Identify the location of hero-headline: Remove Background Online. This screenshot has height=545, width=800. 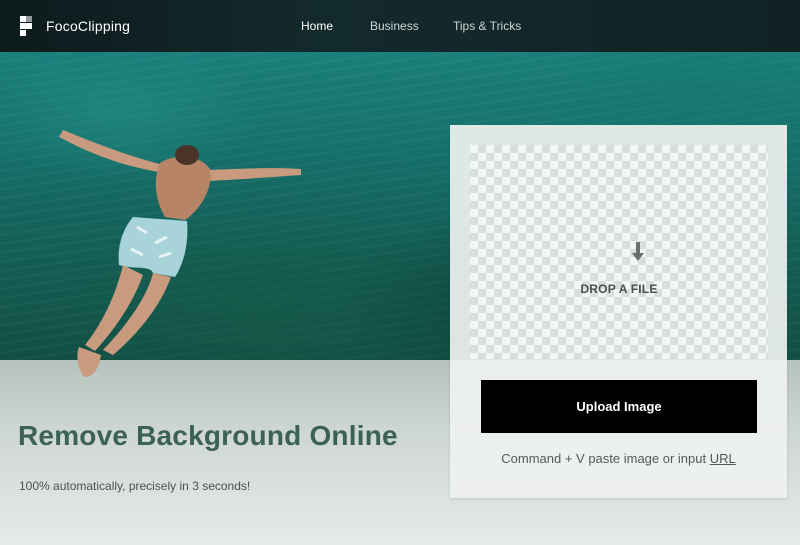
(208, 435).